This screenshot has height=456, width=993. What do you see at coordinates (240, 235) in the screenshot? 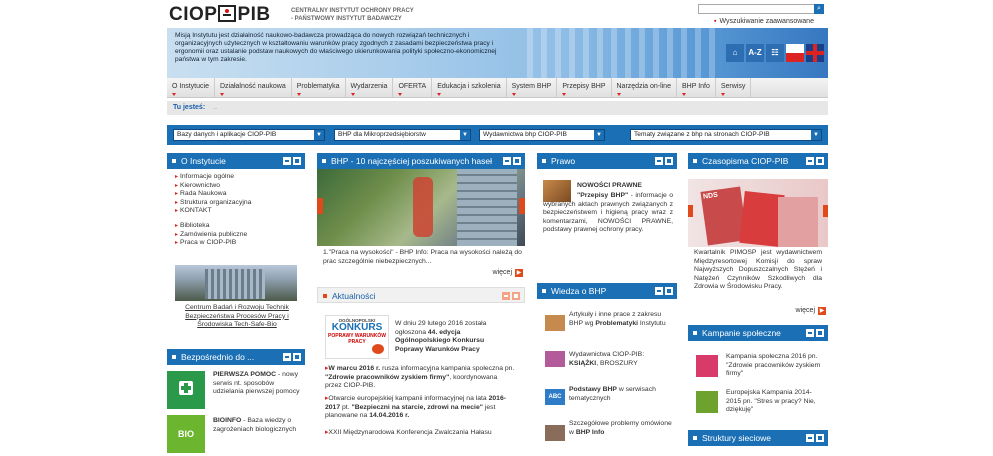
I see `link-zamowienia: Zamówienia publiczne` at bounding box center [240, 235].